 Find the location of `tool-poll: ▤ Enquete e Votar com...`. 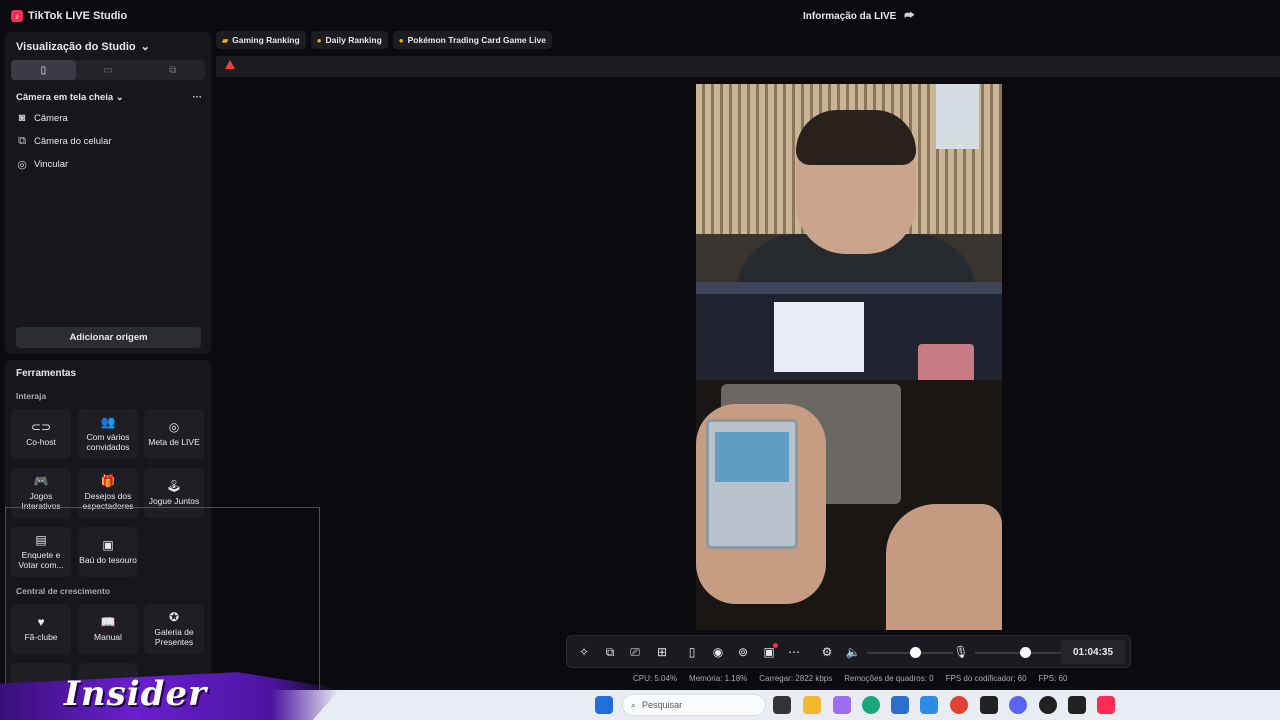

tool-poll: ▤ Enquete e Votar com... is located at coordinates (41, 552).